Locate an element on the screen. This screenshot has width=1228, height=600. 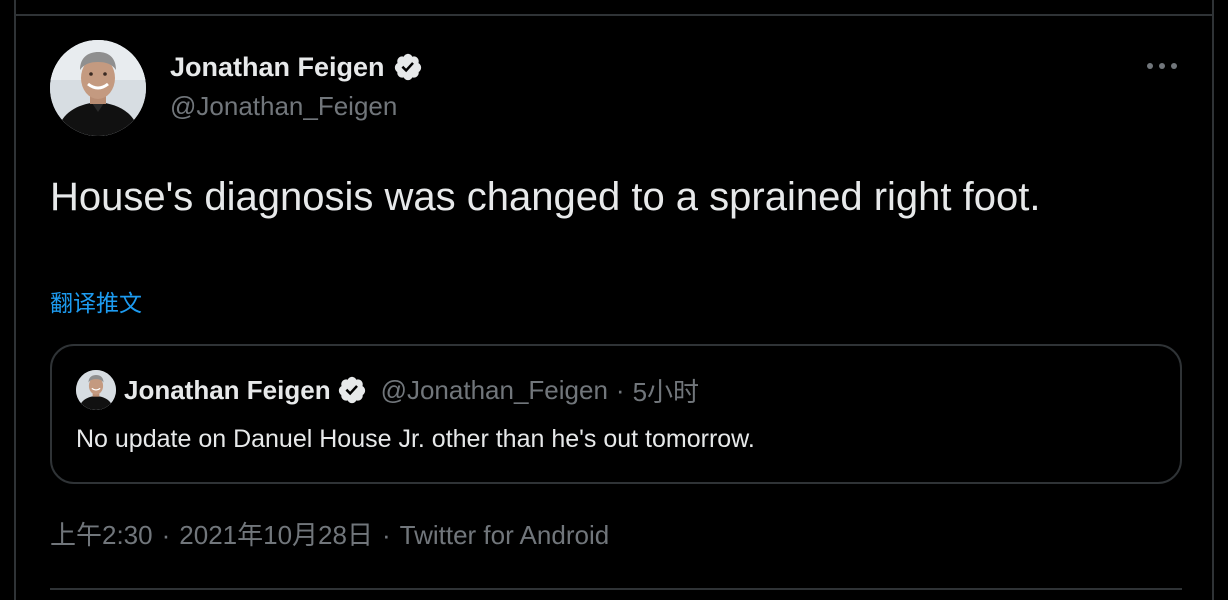
tweet-meta: 上午2:30 · 2021年10月28日 · Twitter for Android is located at coordinates (329, 535).